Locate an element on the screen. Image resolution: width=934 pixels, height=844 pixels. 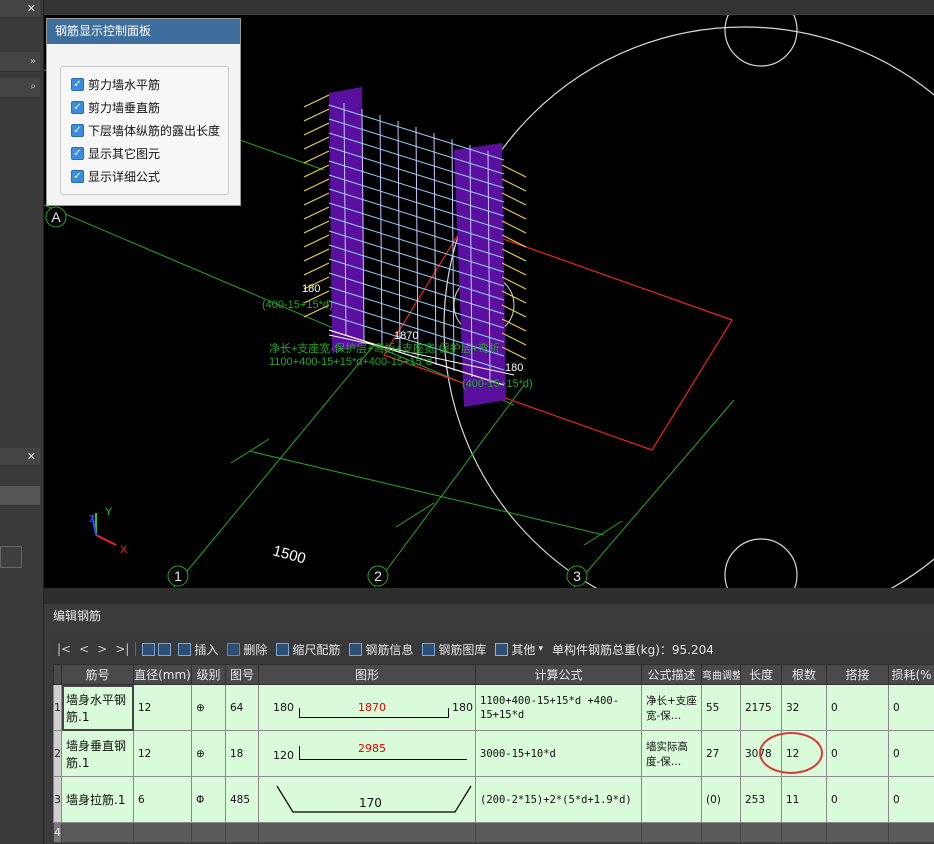
info-icon is located at coordinates (356, 649).